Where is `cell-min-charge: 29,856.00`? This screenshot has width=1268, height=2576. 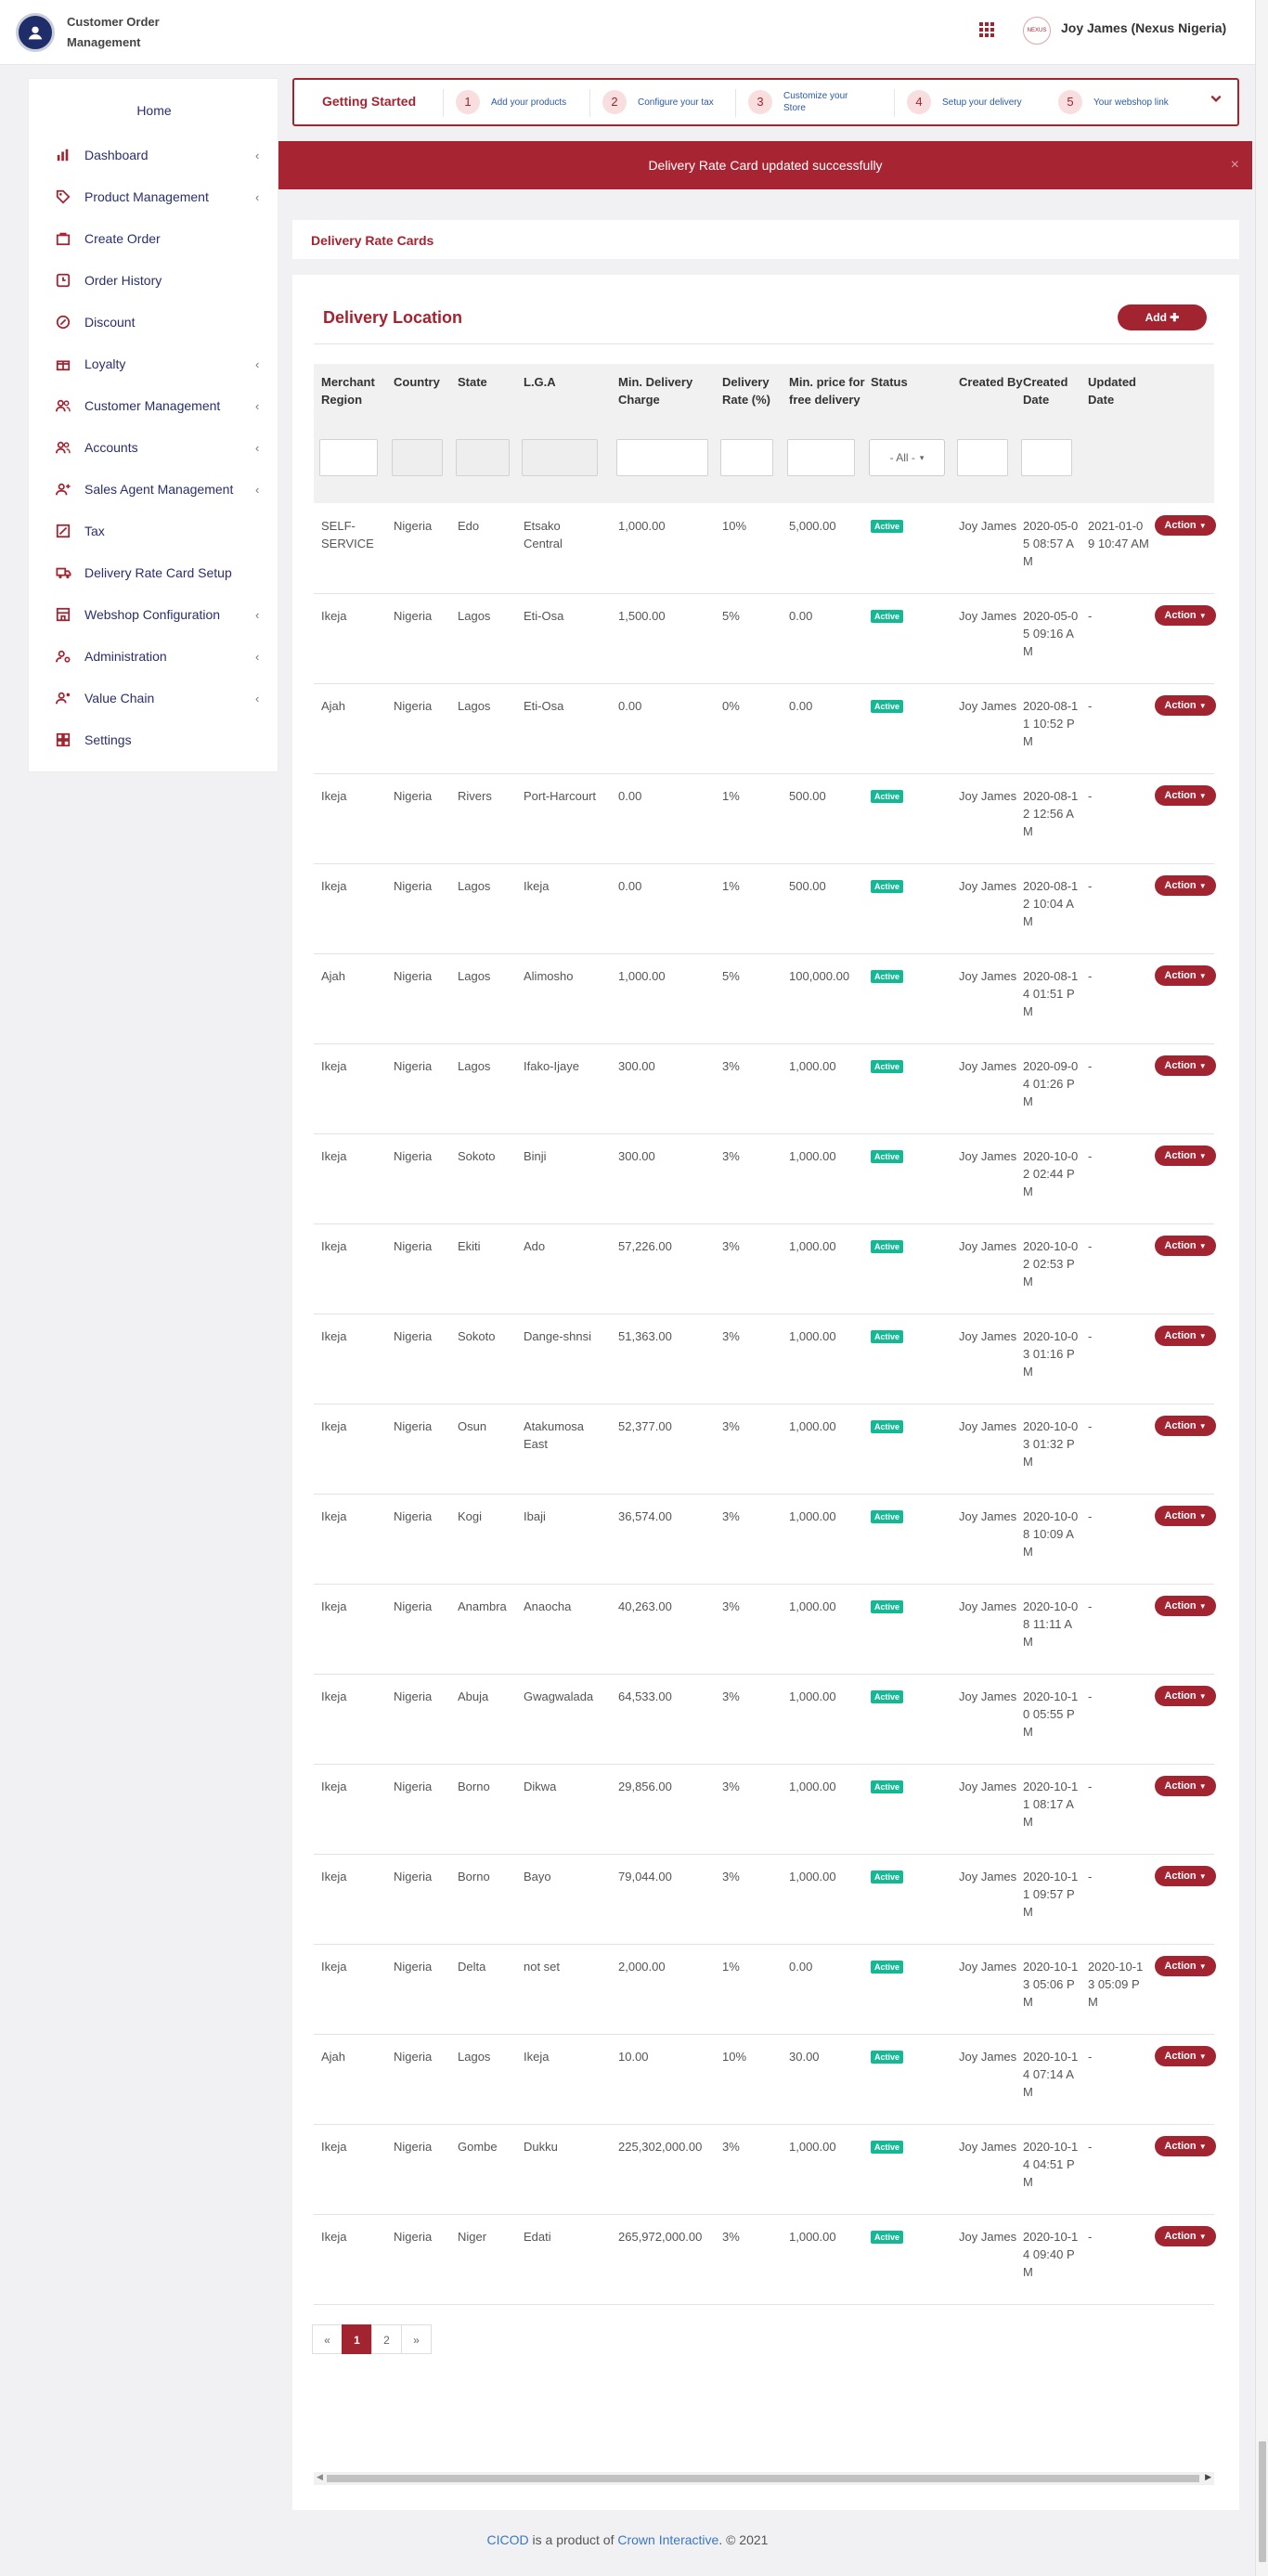 cell-min-charge: 29,856.00 is located at coordinates (645, 1786).